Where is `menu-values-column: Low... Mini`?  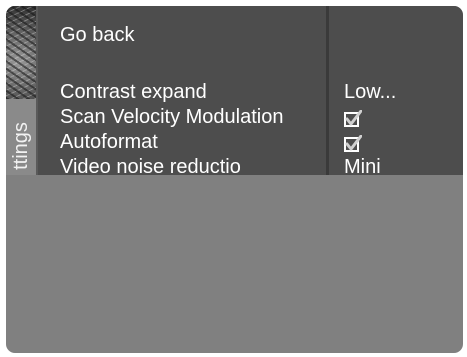
menu-values-column: Low... Mini is located at coordinates (403, 92).